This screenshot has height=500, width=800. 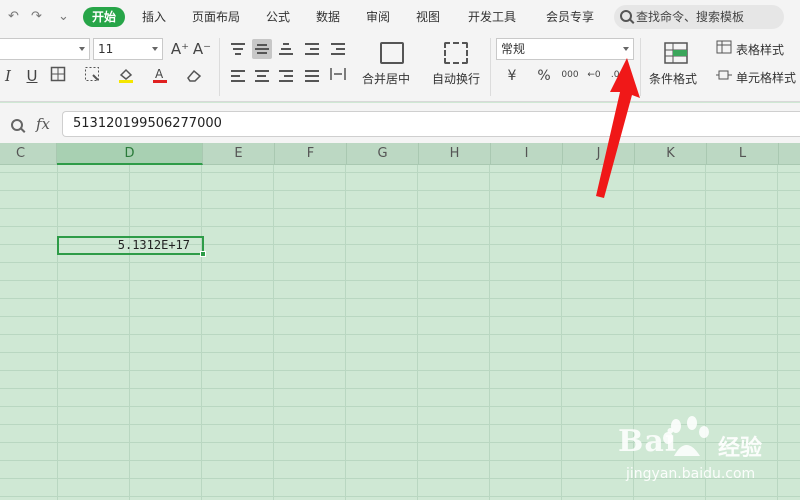 What do you see at coordinates (527, 154) in the screenshot?
I see `column-header-i: I` at bounding box center [527, 154].